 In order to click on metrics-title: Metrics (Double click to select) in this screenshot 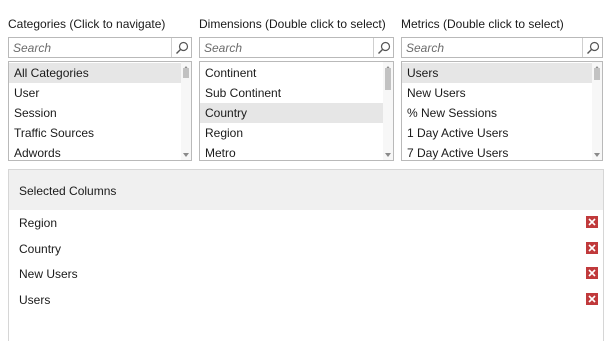, I will do `click(482, 24)`.